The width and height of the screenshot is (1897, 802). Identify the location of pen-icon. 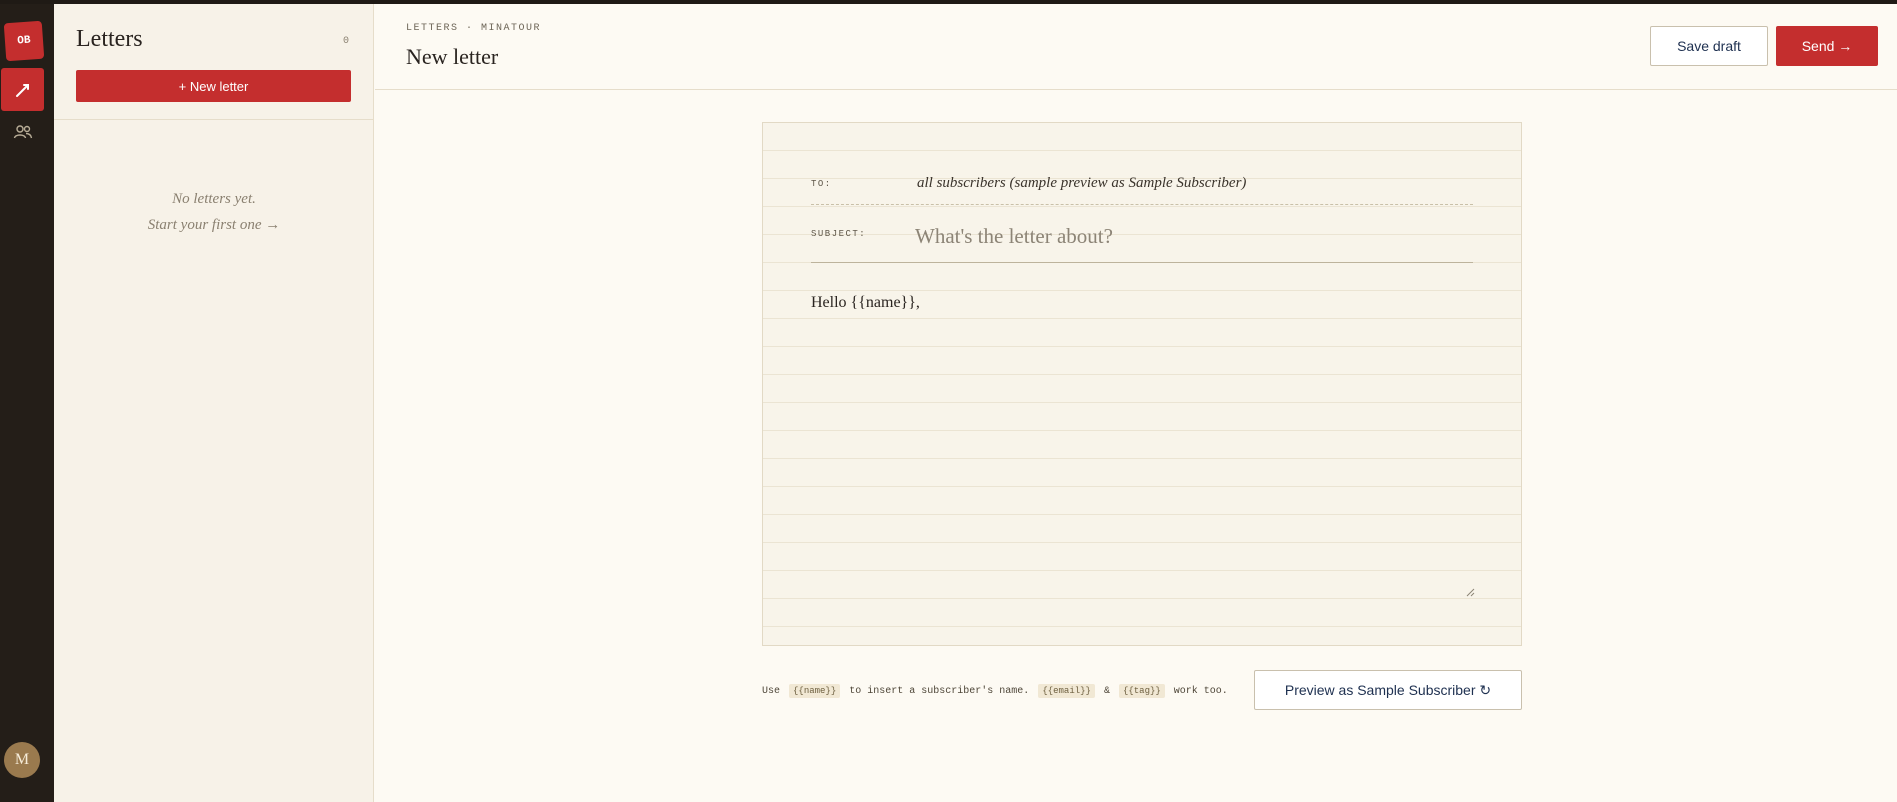
(22, 90).